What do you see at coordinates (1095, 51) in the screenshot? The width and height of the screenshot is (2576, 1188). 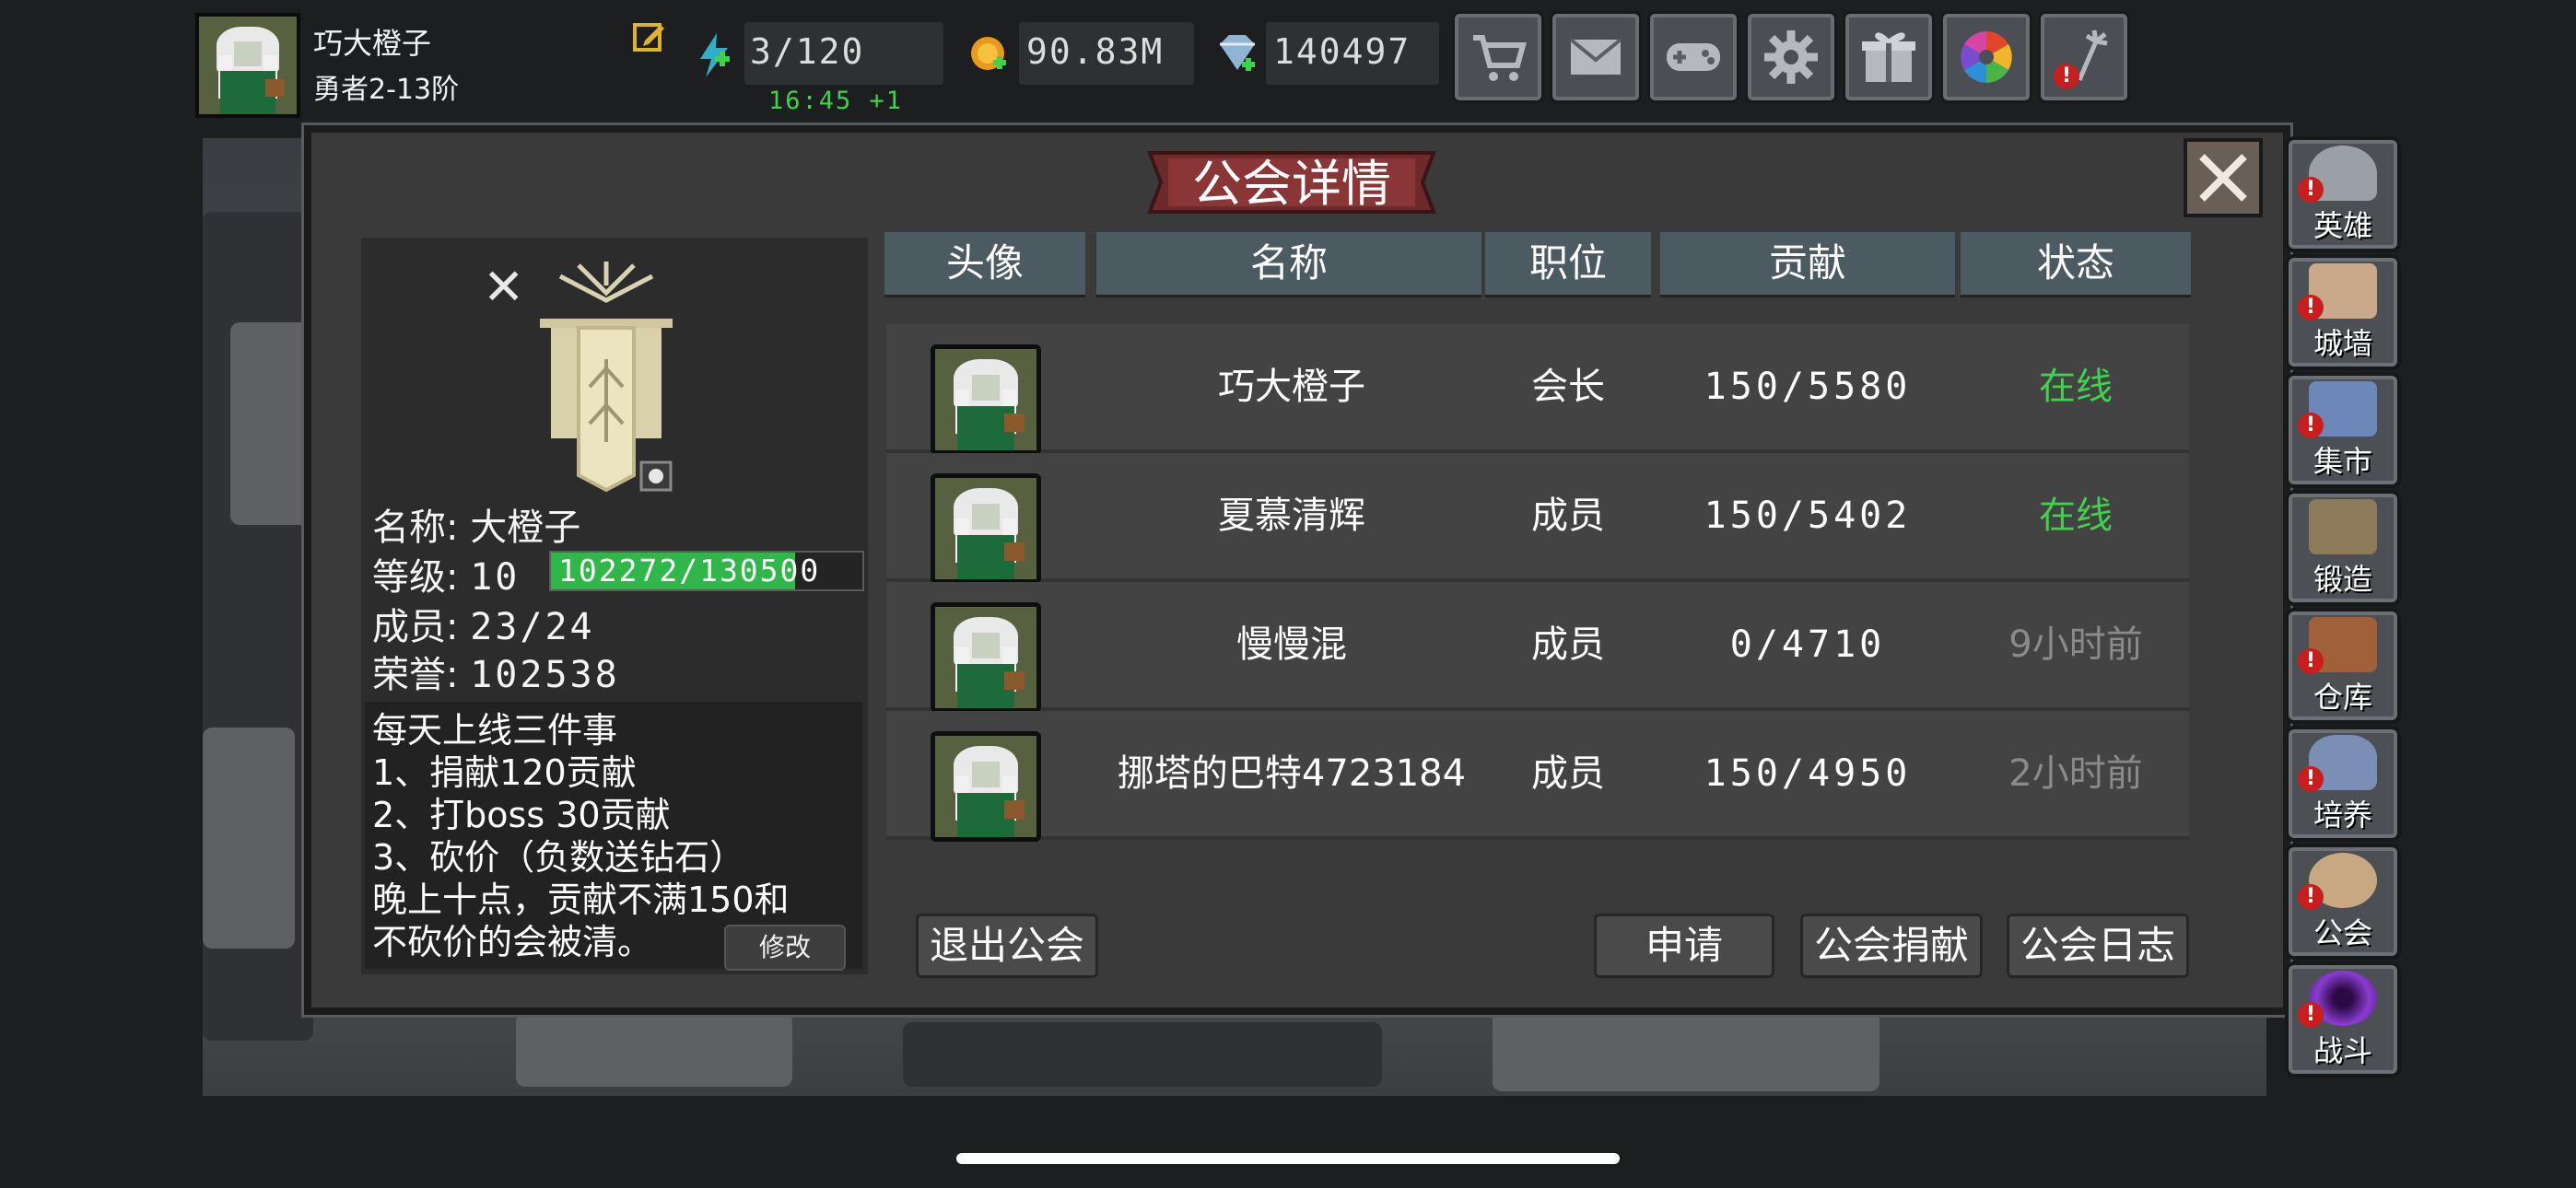 I see `gold-value: 90.83M` at bounding box center [1095, 51].